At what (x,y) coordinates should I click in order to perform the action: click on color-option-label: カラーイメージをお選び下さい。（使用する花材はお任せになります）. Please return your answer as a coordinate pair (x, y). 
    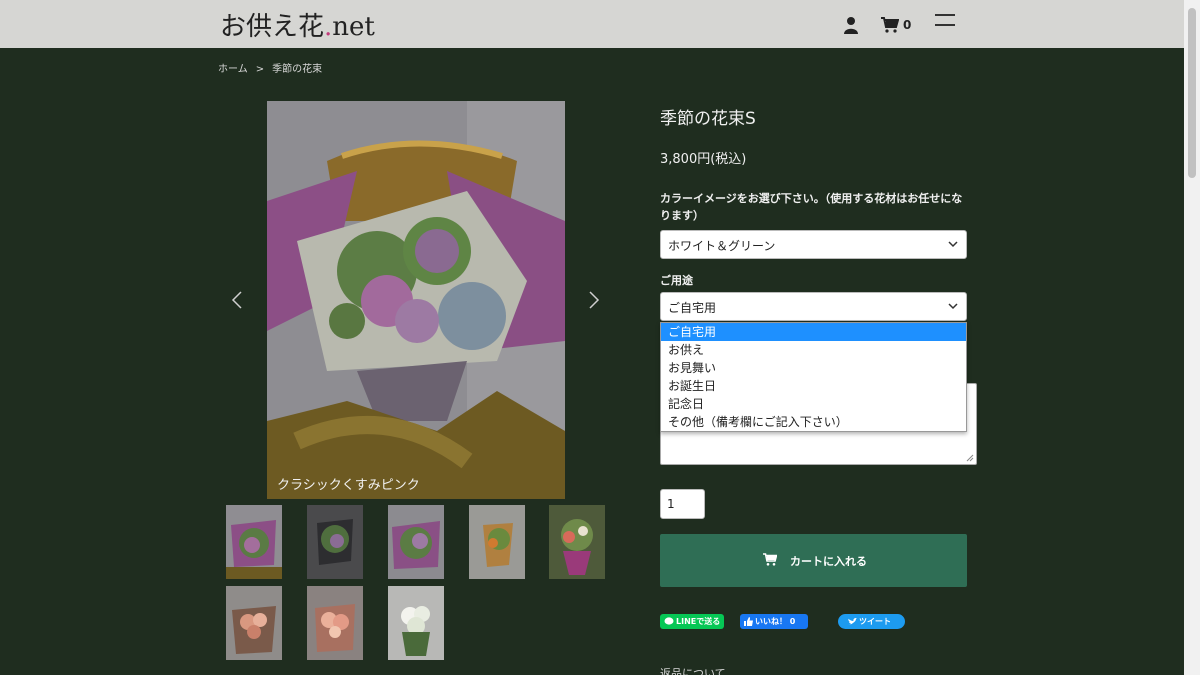
    Looking at the image, I should click on (811, 207).